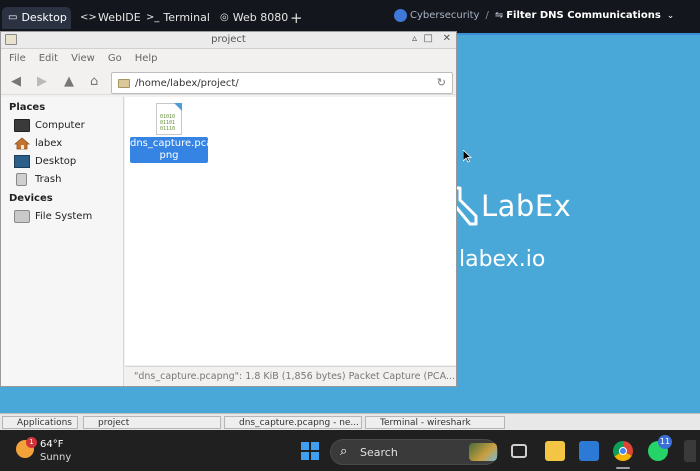  I want to click on file-name-line-2: png, so click(169, 155).